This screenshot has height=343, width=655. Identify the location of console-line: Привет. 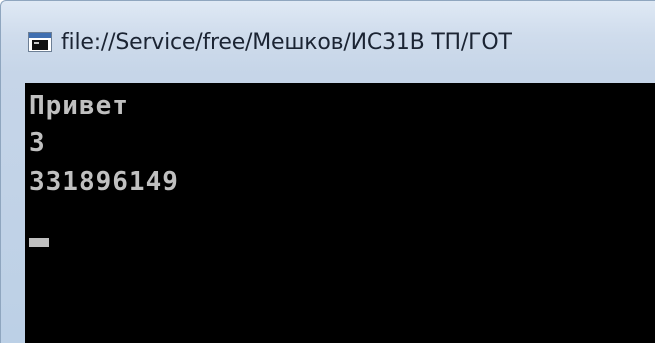
(79, 106).